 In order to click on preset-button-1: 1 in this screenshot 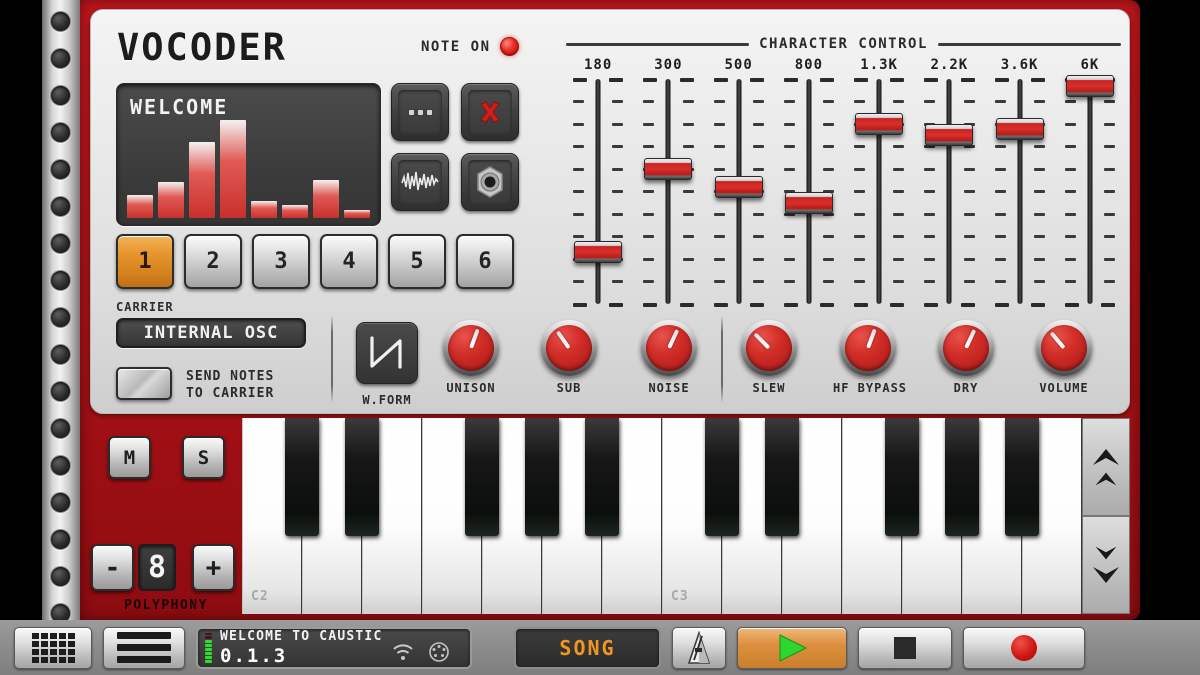, I will do `click(145, 261)`.